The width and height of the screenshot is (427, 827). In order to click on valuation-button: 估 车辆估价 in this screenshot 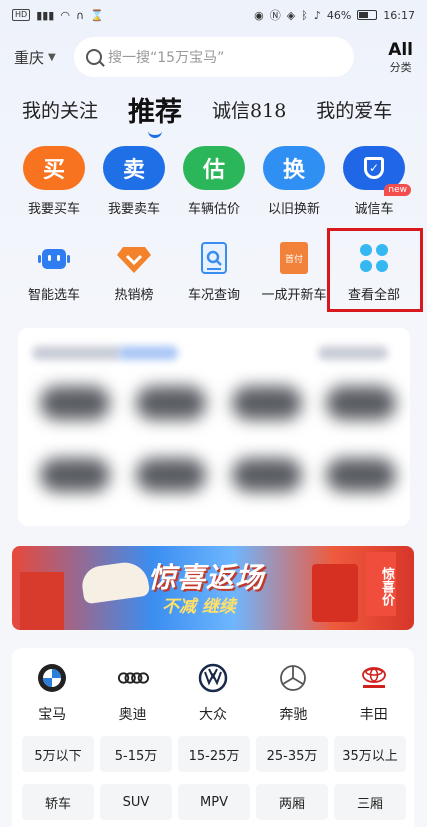, I will do `click(214, 181)`.